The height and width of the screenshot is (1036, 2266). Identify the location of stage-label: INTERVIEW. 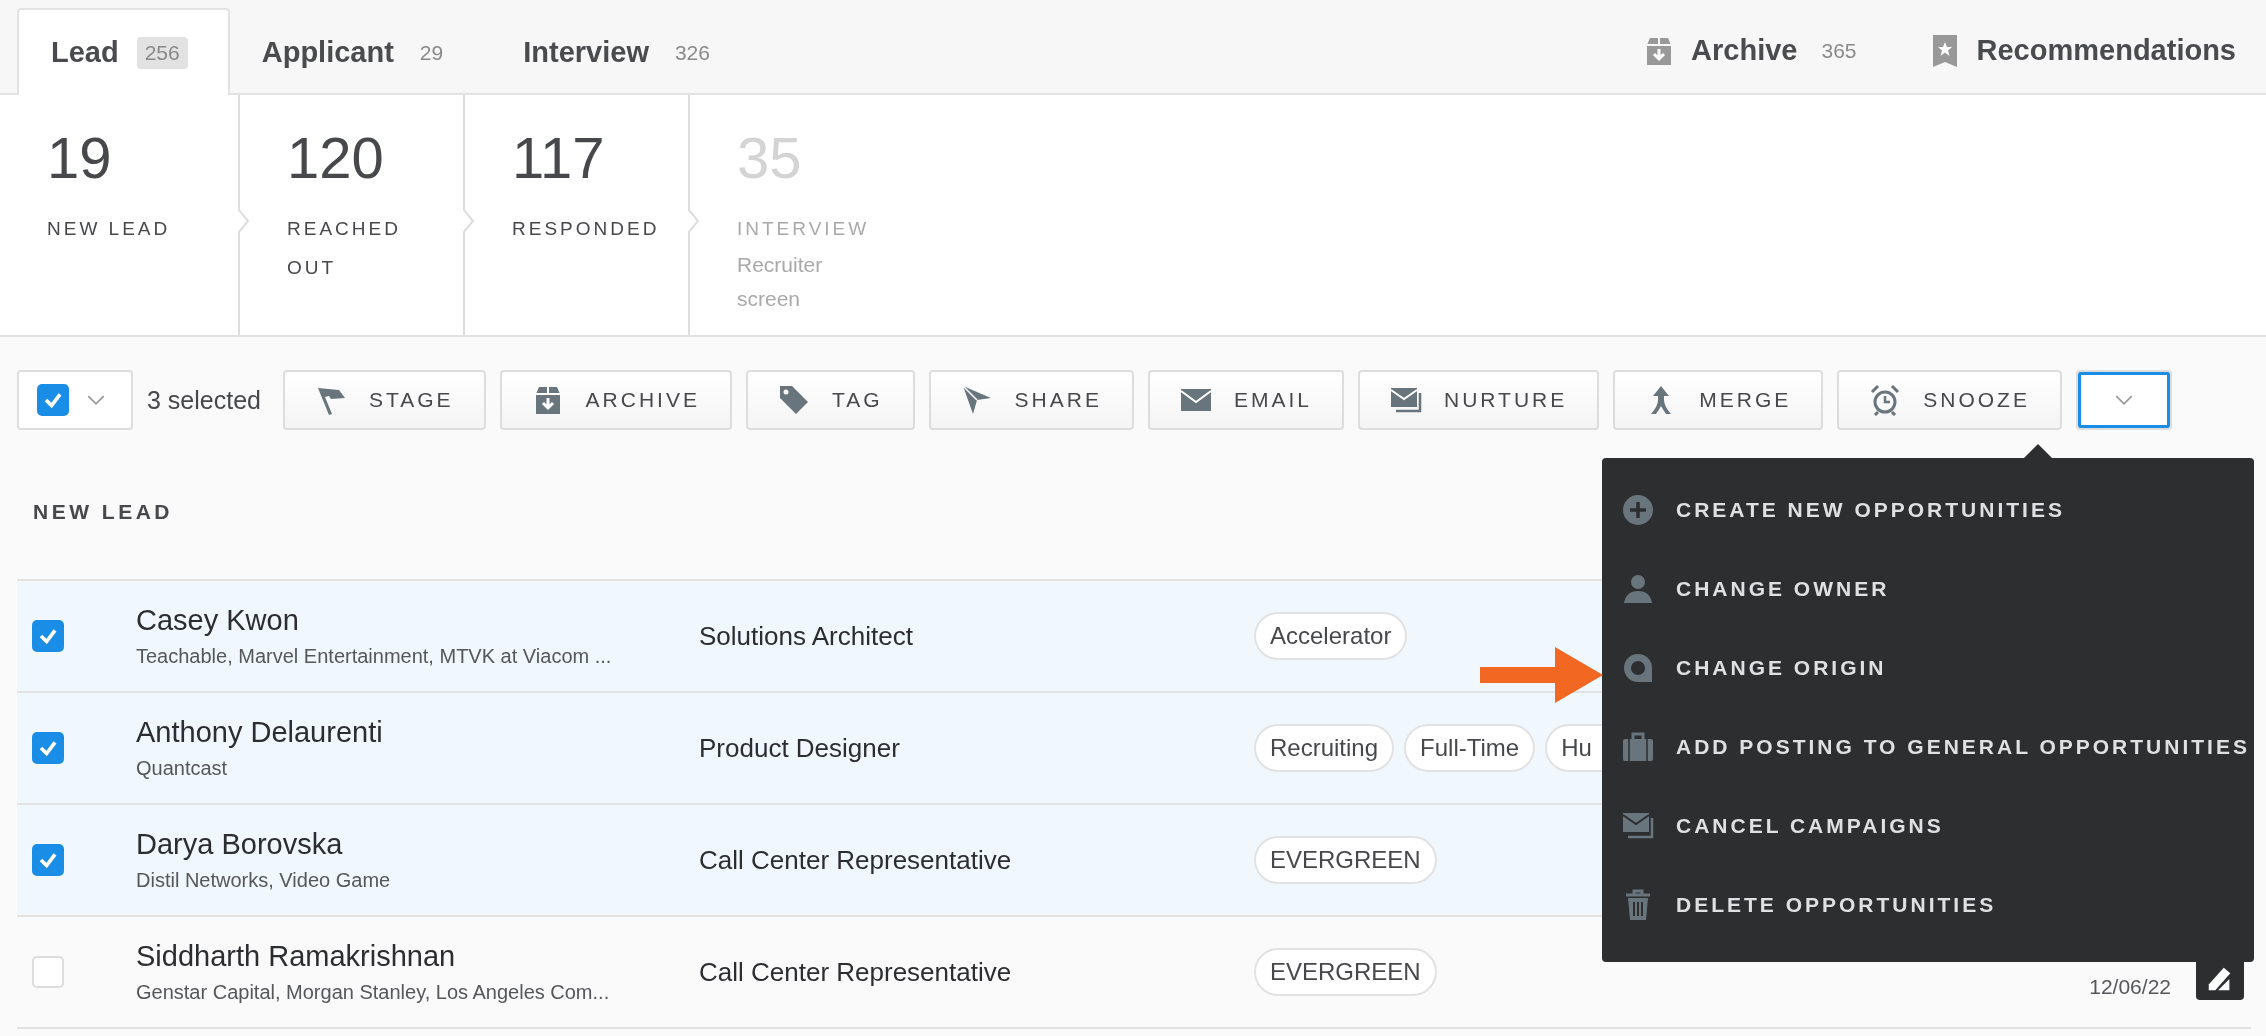
(803, 229).